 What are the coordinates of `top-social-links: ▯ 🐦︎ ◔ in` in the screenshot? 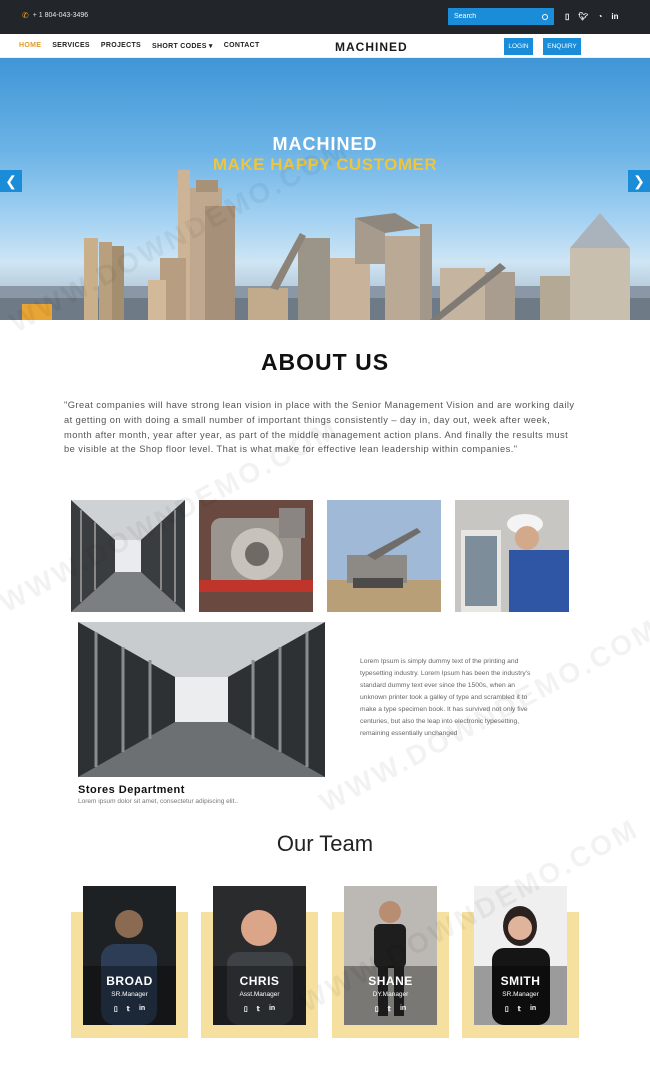 It's located at (592, 16).